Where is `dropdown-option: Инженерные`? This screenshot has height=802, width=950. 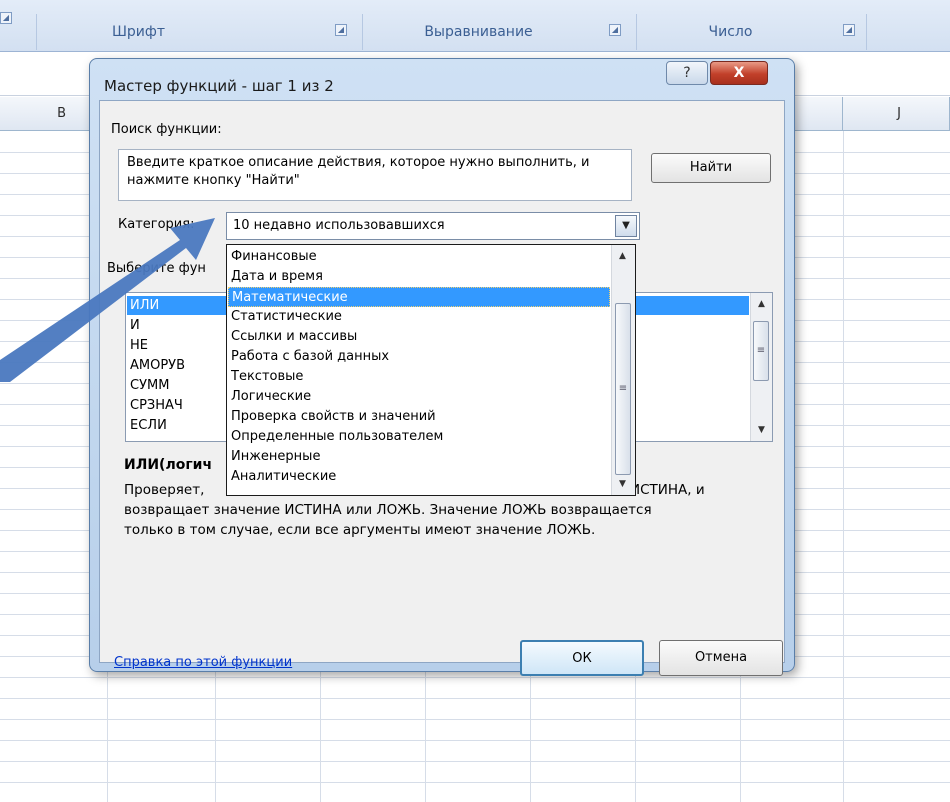
dropdown-option: Инженерные is located at coordinates (419, 457).